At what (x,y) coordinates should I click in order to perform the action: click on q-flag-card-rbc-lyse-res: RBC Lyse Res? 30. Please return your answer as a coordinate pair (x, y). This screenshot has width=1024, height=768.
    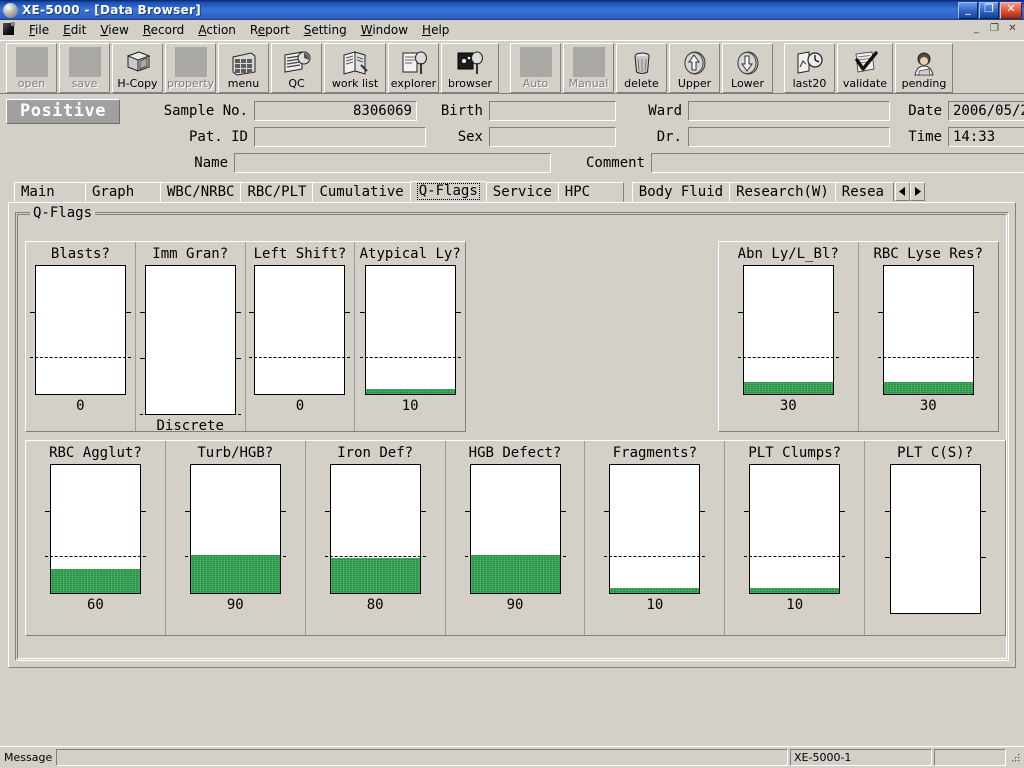
    Looking at the image, I should click on (929, 336).